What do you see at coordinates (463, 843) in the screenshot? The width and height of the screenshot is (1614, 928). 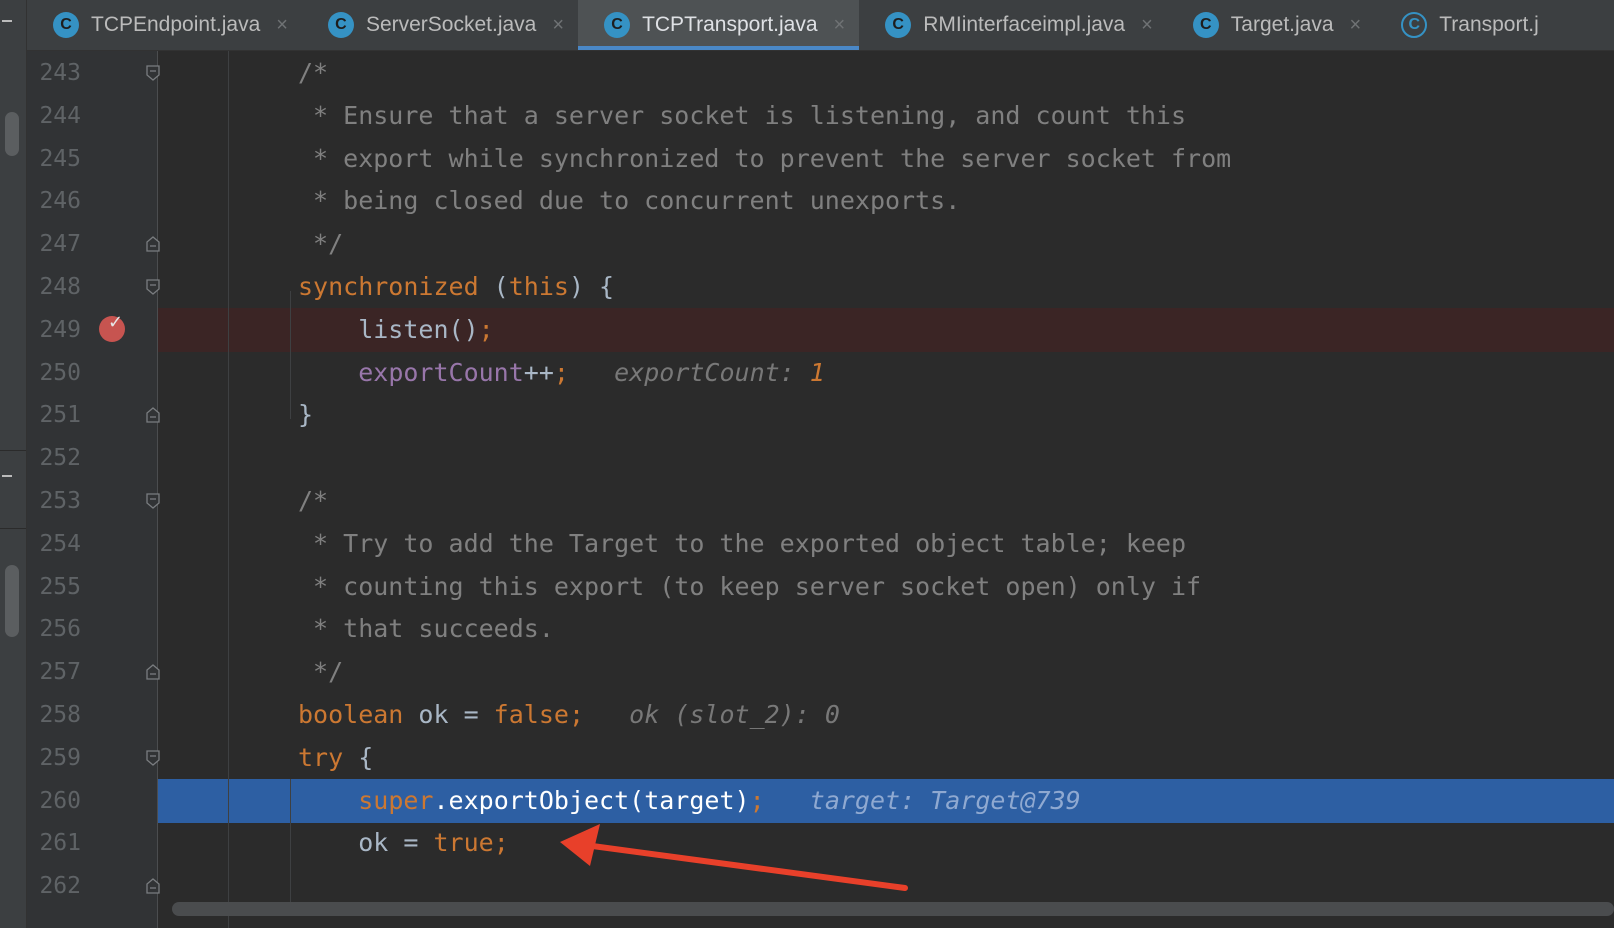 I see `code-token: true` at bounding box center [463, 843].